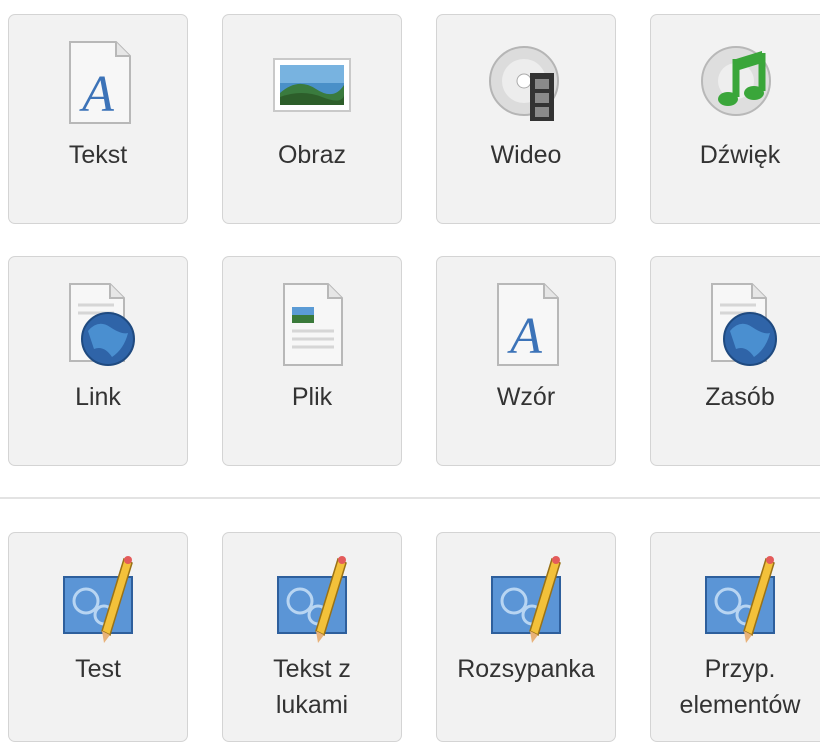  Describe the element at coordinates (740, 397) in the screenshot. I see `tile-resource-label: Zasób` at that location.